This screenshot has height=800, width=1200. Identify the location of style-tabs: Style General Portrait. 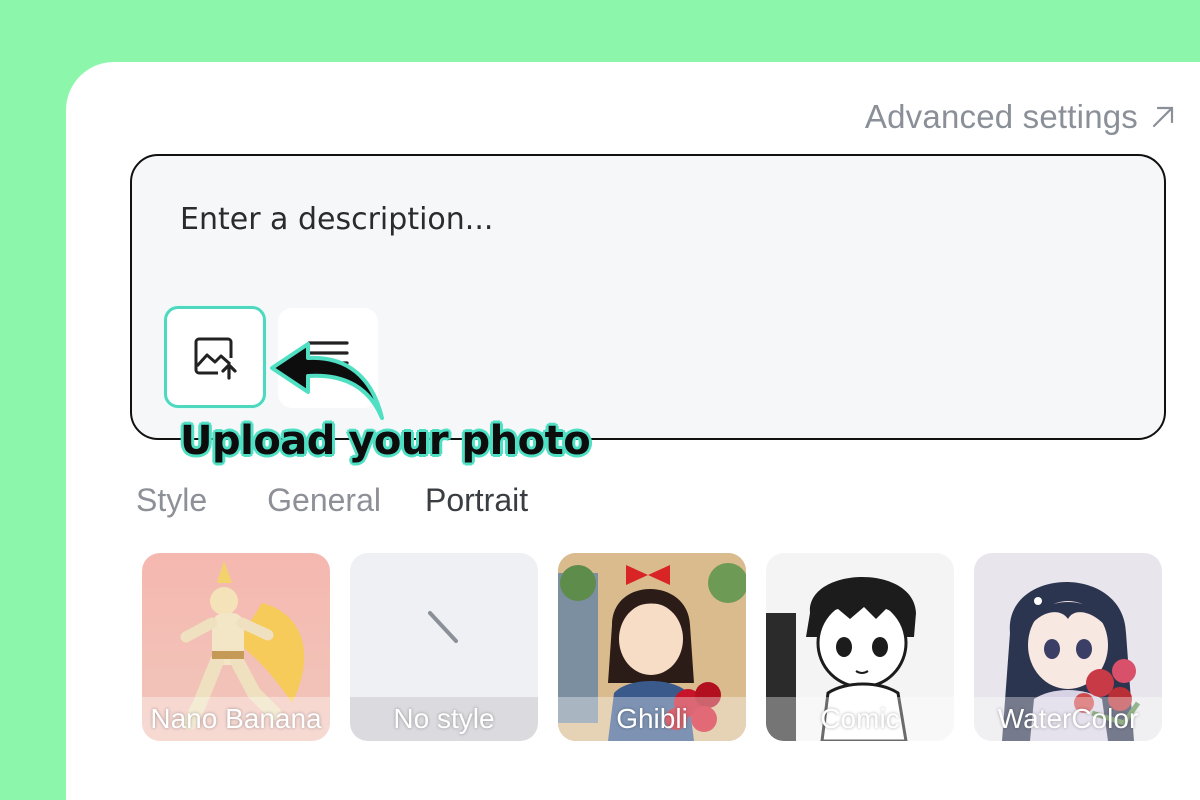
(354, 500).